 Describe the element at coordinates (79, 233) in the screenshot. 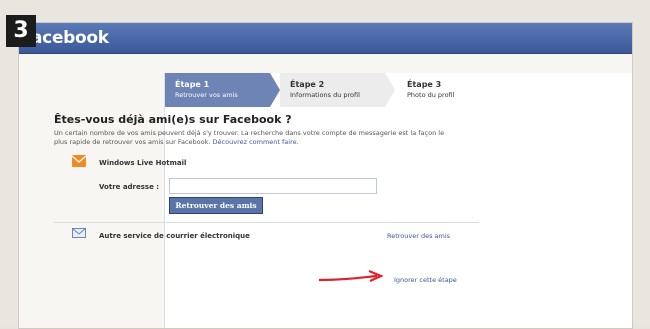

I see `envelope-icon` at that location.